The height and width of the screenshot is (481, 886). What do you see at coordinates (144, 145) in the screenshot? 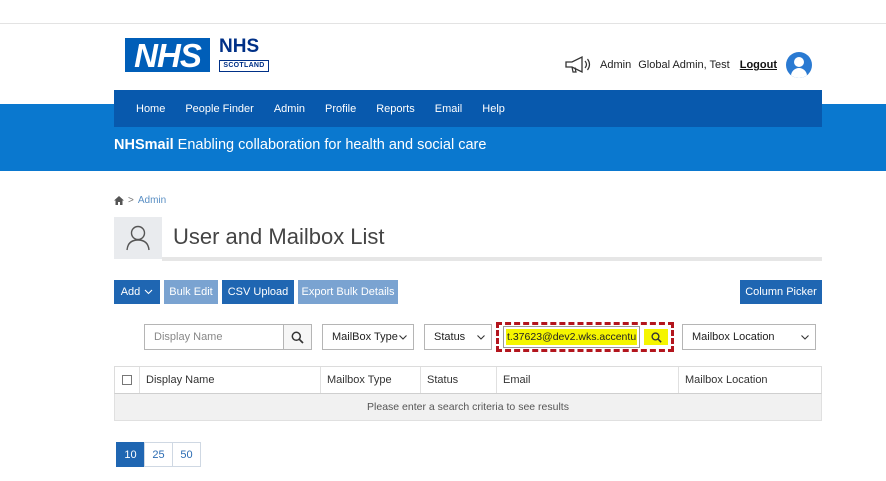
I see `tagline-brand: NHSmail` at bounding box center [144, 145].